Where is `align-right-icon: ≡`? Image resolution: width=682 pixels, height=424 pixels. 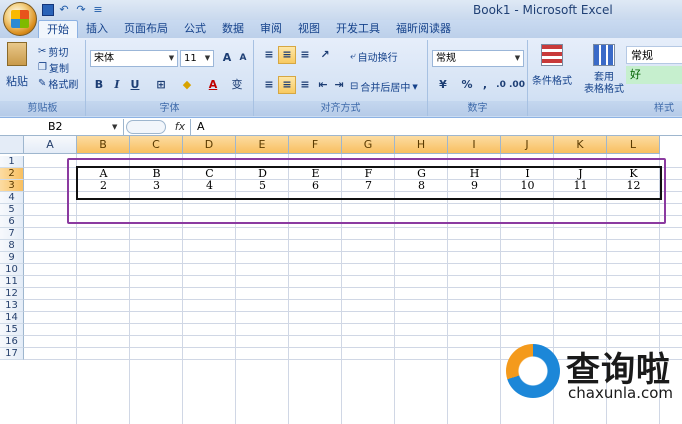
align-right-icon: ≡ is located at coordinates (305, 85).